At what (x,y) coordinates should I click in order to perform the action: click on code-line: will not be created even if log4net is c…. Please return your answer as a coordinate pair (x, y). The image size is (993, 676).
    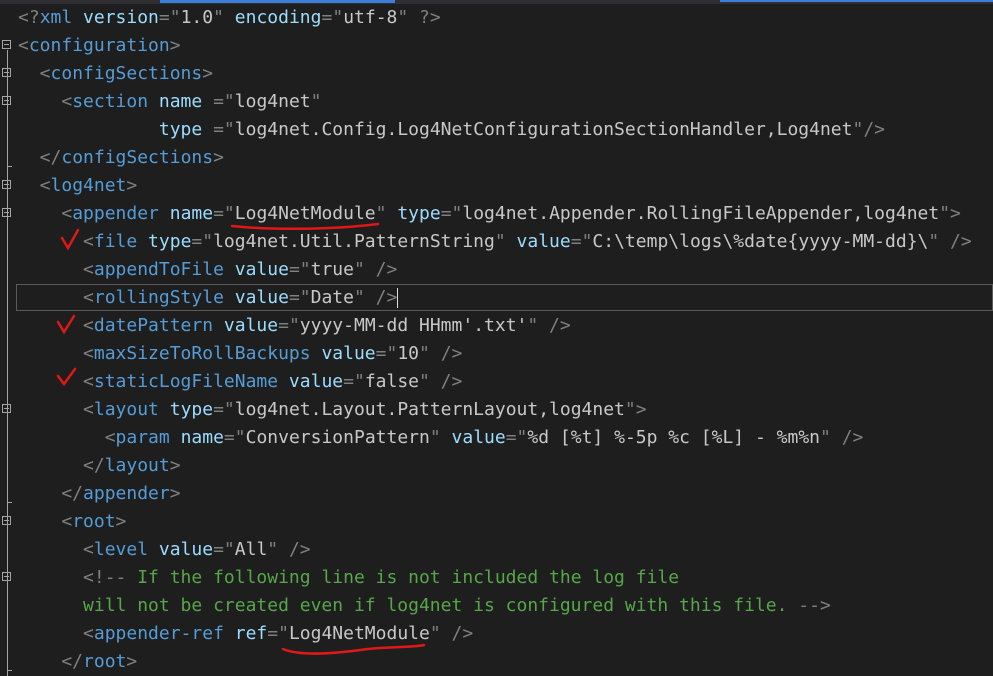
    Looking at the image, I should click on (496, 606).